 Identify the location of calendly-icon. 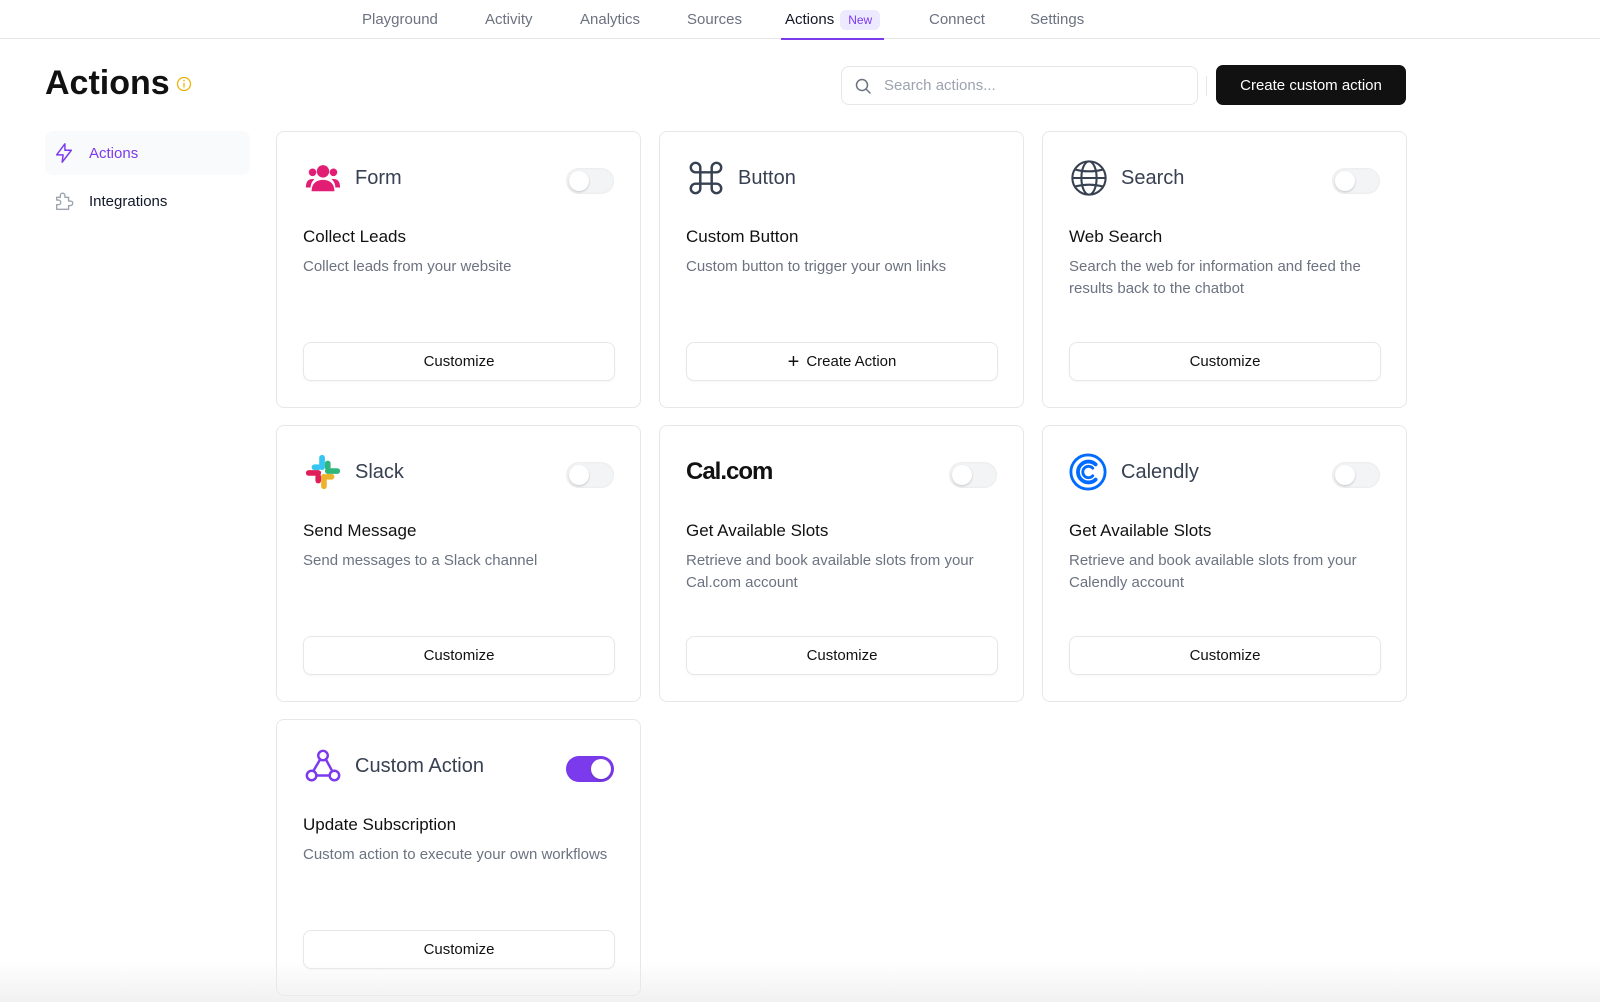
(1088, 472).